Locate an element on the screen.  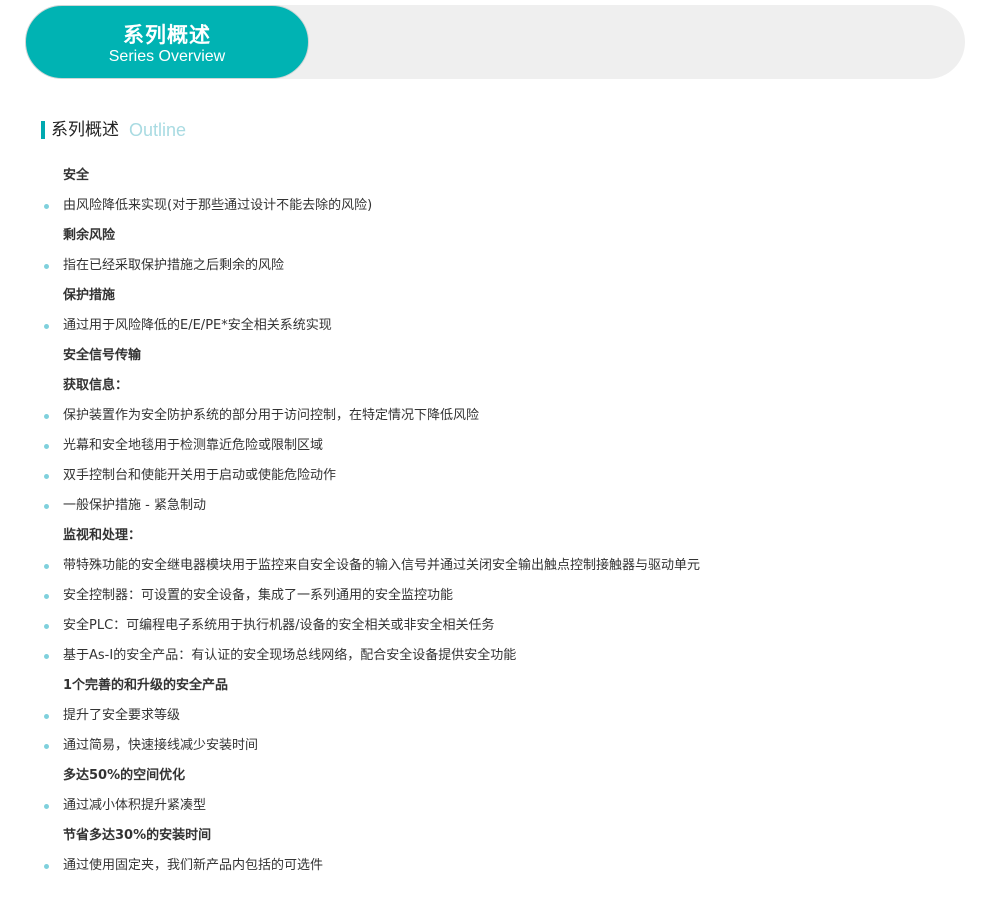
list-item: 通过减小体积提升紧凑型 is located at coordinates (495, 806).